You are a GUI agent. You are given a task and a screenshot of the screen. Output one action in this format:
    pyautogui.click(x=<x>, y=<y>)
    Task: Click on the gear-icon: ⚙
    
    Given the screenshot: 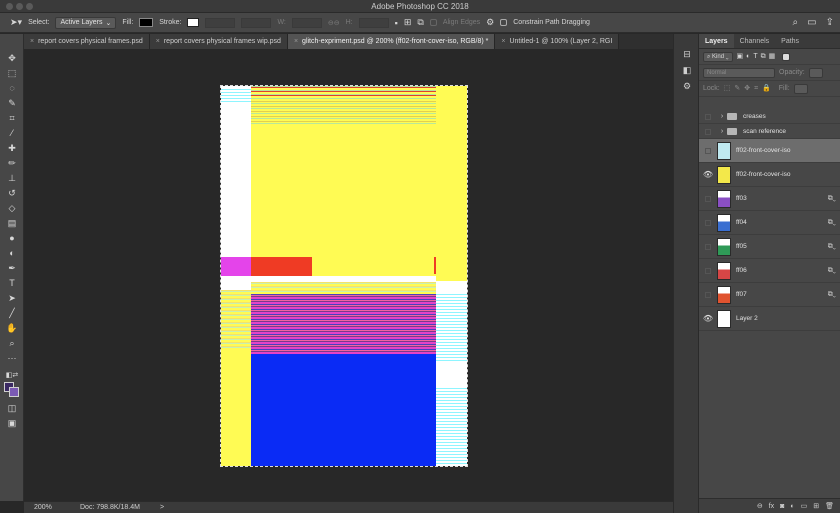 What is the action you would take?
    pyautogui.click(x=490, y=22)
    